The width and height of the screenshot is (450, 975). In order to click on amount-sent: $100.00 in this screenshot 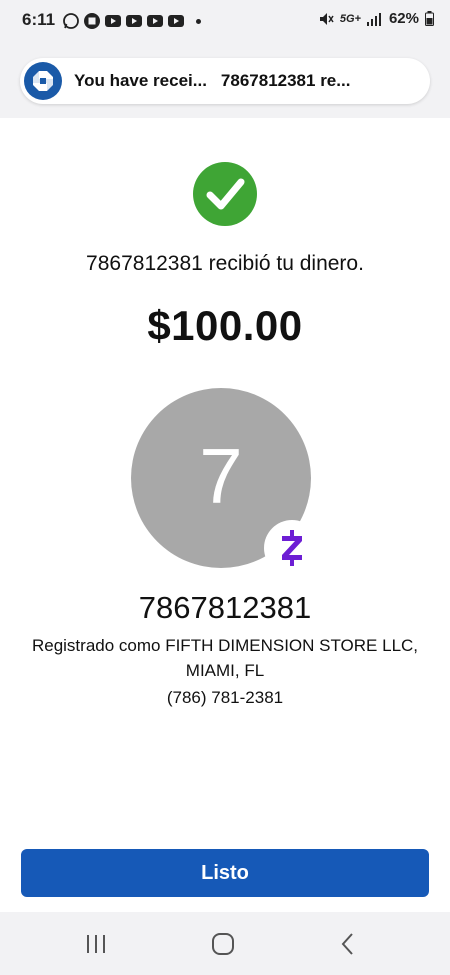, I will do `click(225, 325)`.